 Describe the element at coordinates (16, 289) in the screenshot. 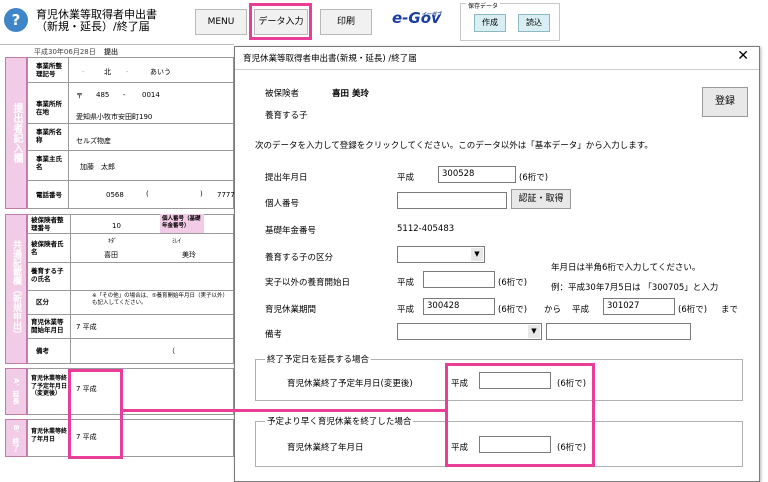

I see `side-common: 共通記載欄（新規申出）` at that location.